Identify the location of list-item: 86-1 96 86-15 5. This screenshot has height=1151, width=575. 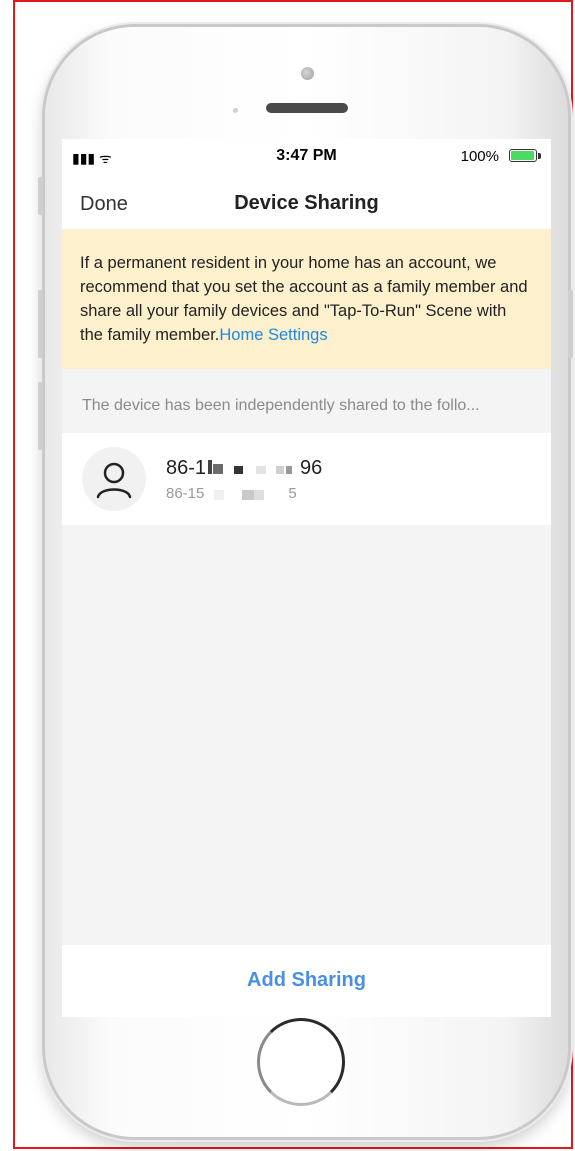
(306, 479).